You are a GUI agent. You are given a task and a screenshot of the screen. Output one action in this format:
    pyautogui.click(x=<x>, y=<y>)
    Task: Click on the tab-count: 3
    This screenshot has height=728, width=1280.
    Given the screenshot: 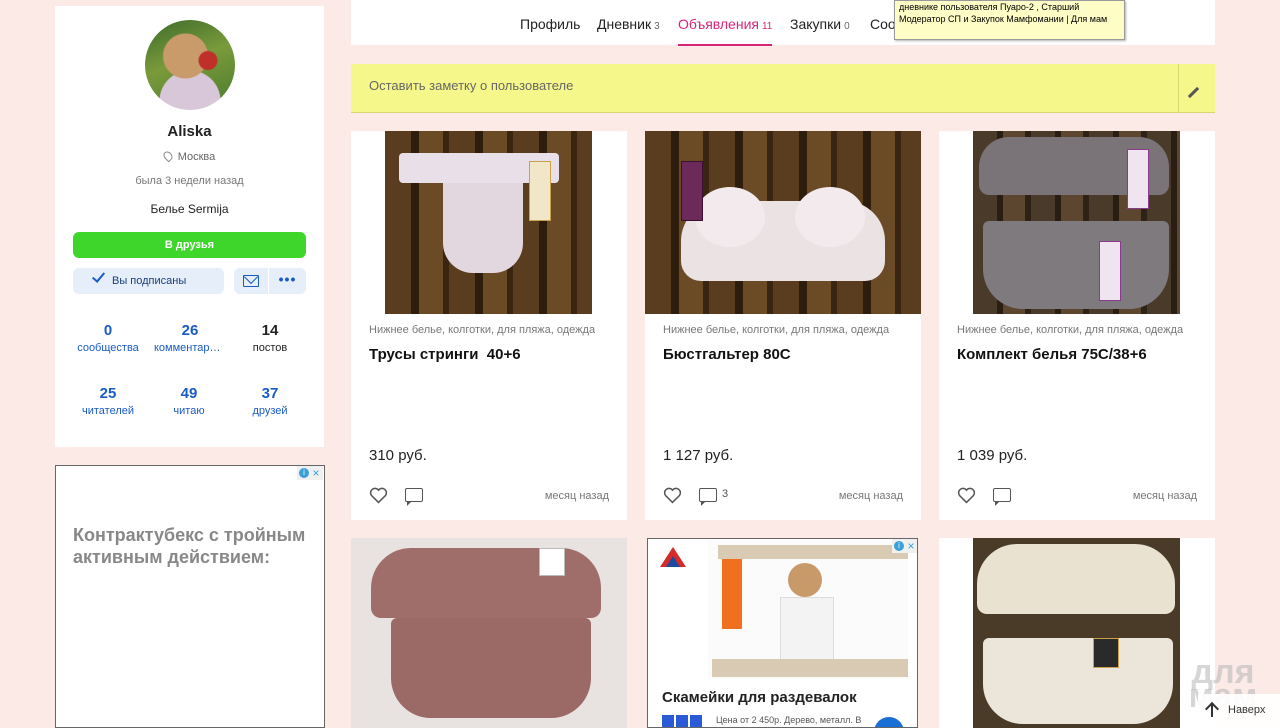 What is the action you would take?
    pyautogui.click(x=657, y=26)
    